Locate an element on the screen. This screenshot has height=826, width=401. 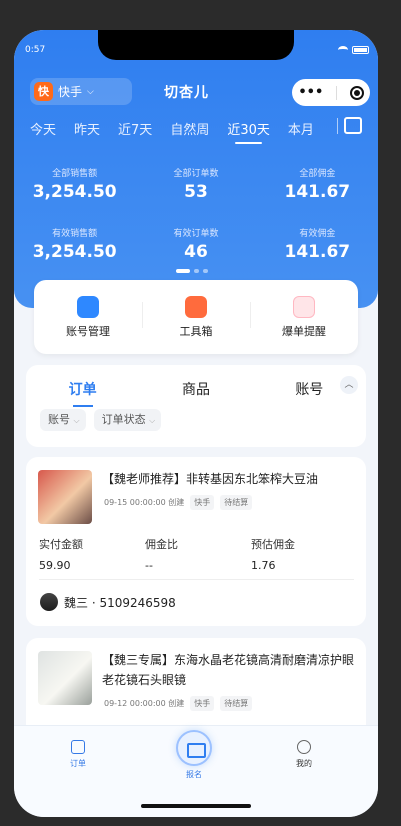
metric-estimated-commission: 预估佣金 1.76 is located at coordinates (273, 555).